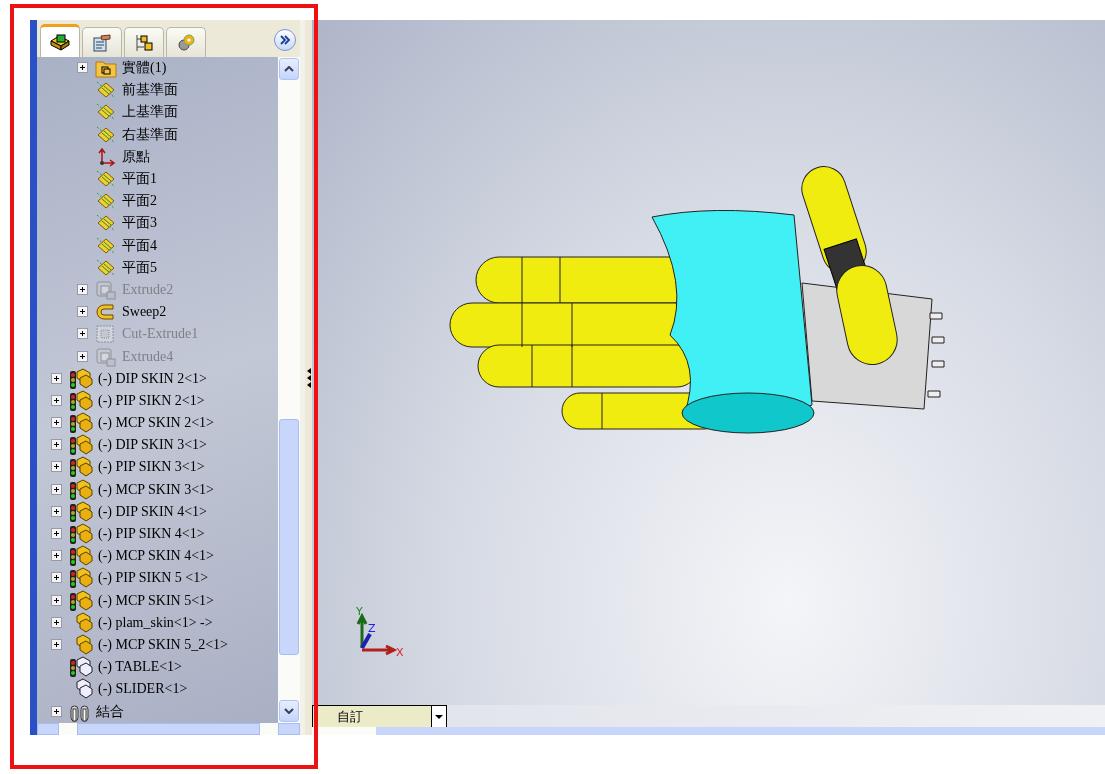 The height and width of the screenshot is (774, 1105). What do you see at coordinates (144, 42) in the screenshot?
I see `configuration-icon` at bounding box center [144, 42].